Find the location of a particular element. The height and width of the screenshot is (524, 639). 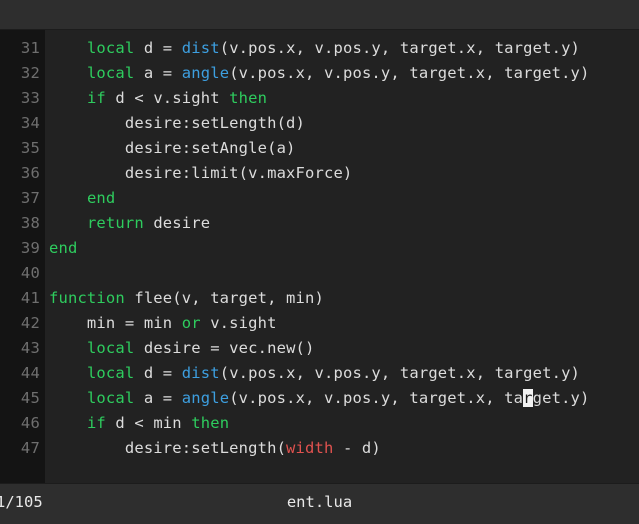

code-line: 42 min = min or v.sight is located at coordinates (319, 323).